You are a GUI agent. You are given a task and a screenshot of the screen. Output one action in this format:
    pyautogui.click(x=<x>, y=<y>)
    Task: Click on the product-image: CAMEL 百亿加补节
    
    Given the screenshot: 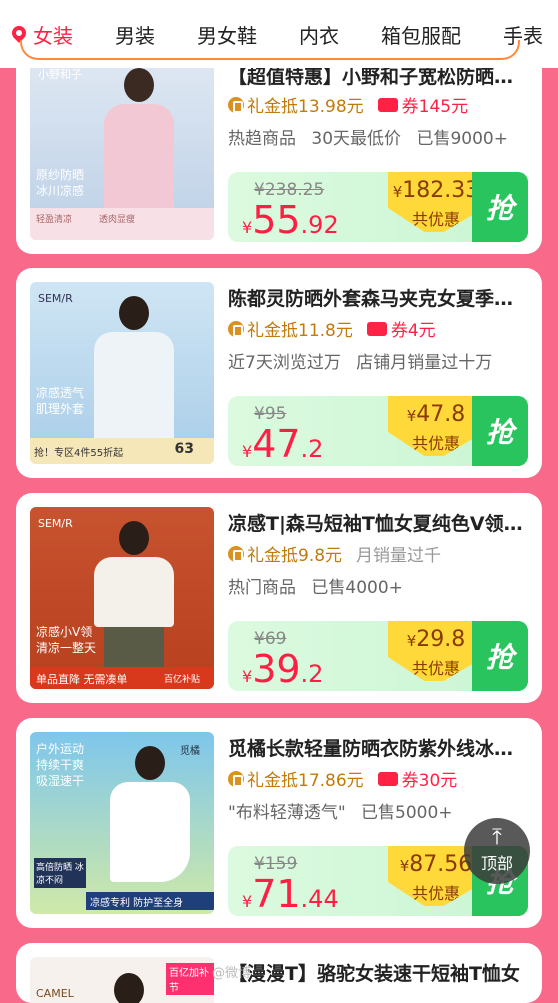 What is the action you would take?
    pyautogui.click(x=122, y=980)
    